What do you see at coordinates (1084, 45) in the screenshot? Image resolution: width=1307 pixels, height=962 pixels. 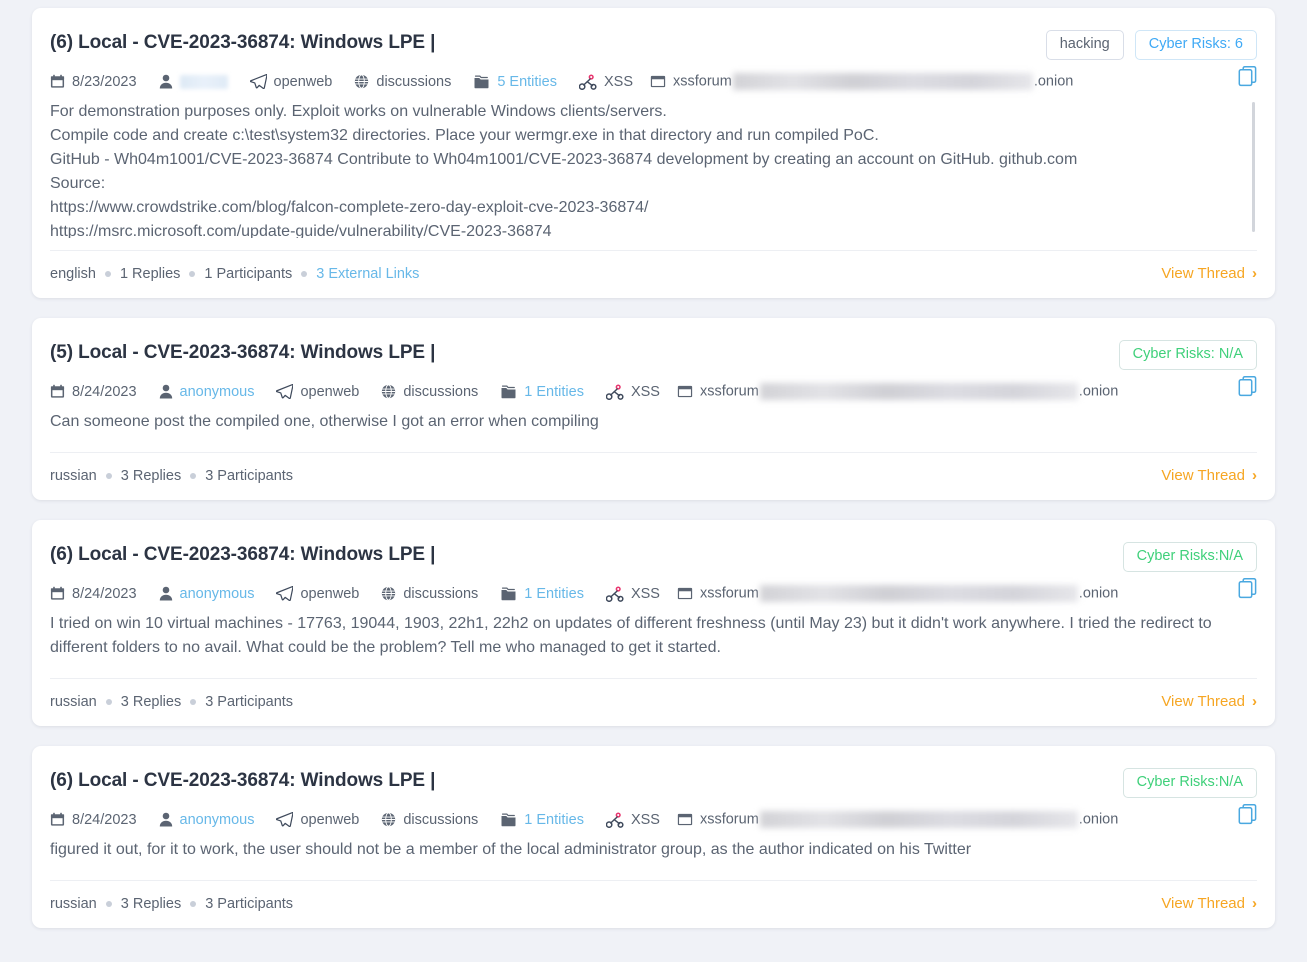 I see `tag-badge: hacking` at bounding box center [1084, 45].